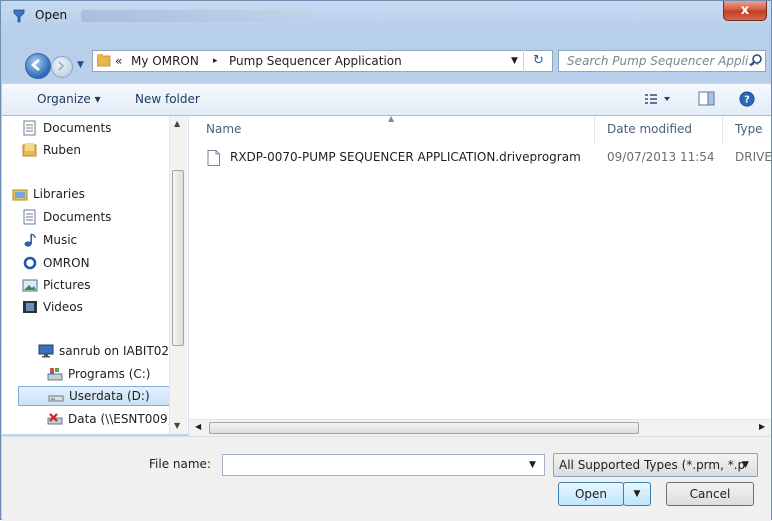 This screenshot has width=772, height=521. I want to click on videos-icon, so click(30, 307).